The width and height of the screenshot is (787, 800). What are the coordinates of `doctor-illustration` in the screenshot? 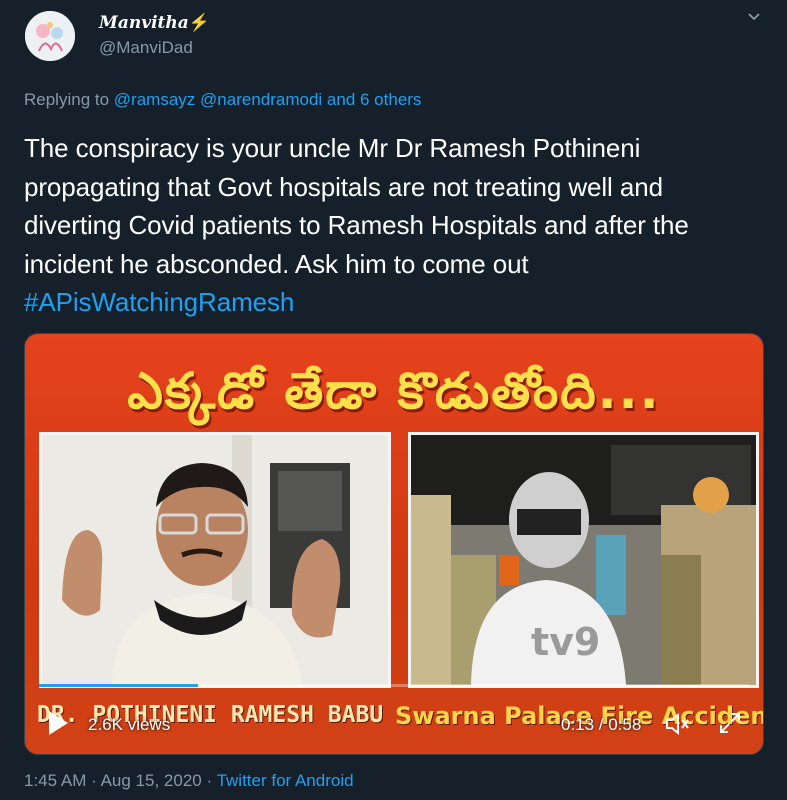 It's located at (215, 560).